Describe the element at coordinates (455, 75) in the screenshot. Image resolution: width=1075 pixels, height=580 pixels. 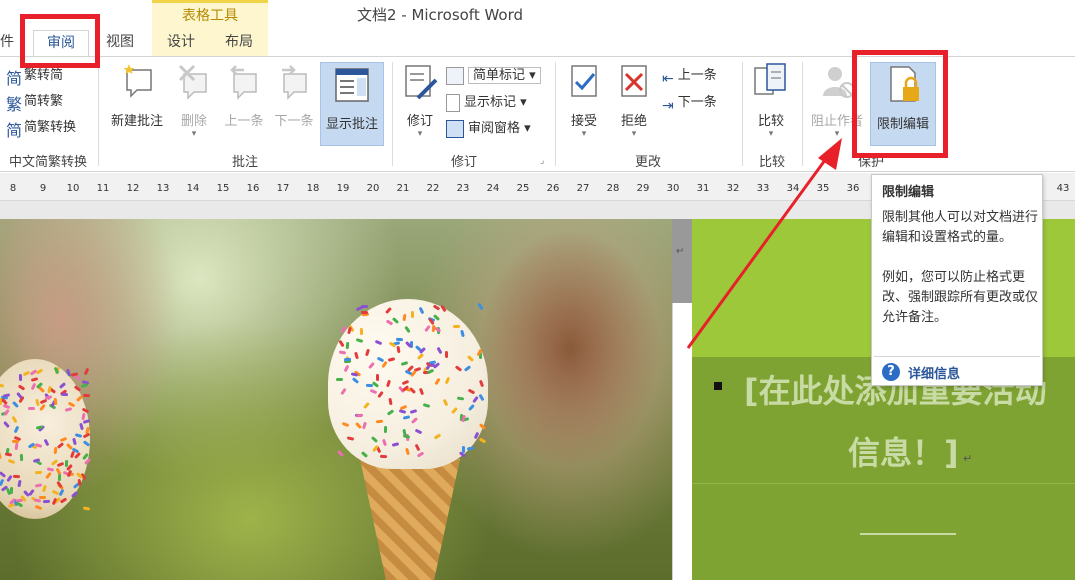
I see `markup-mode-icon` at that location.